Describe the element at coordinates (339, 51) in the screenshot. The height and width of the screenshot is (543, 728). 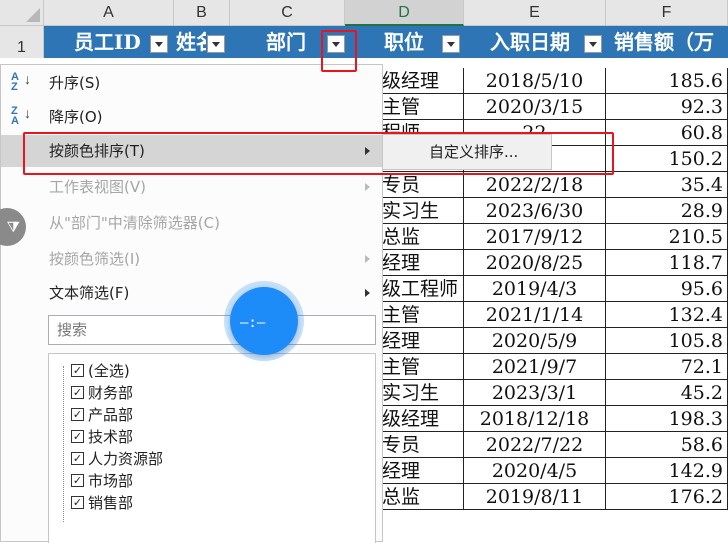
I see `highlight-filter-button` at that location.